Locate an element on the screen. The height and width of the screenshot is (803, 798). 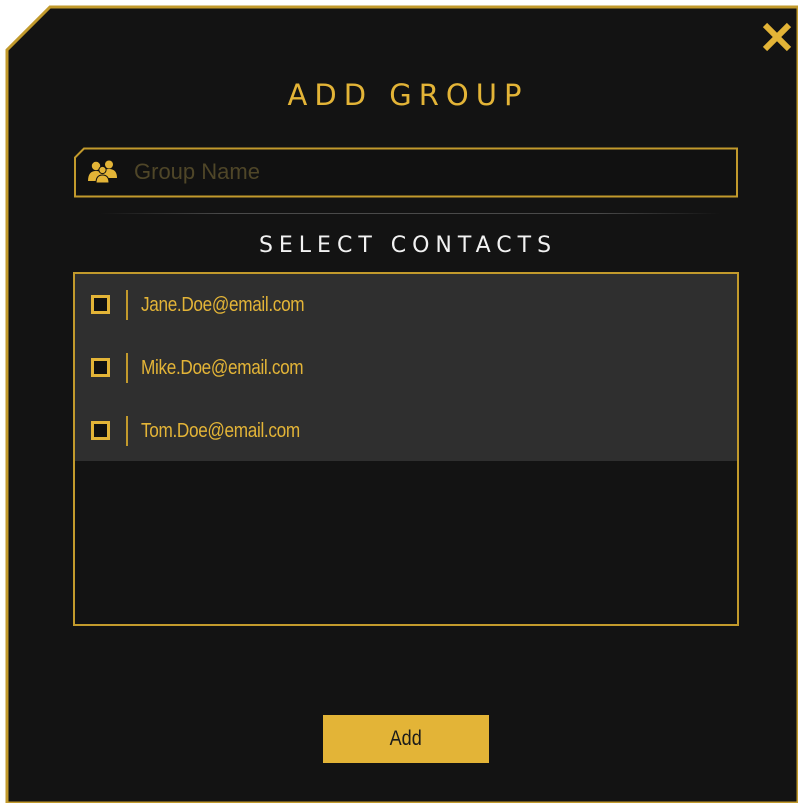
contact-email: Mike.Doe@email.com is located at coordinates (222, 368).